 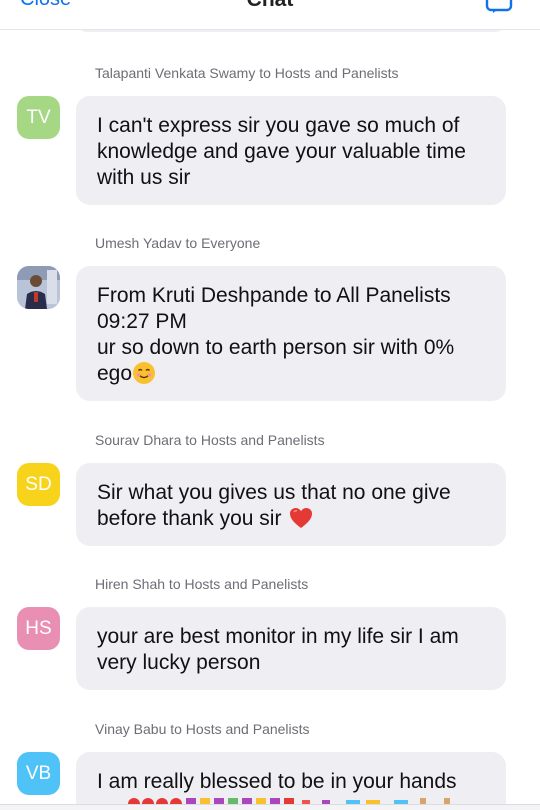 What do you see at coordinates (499, 7) in the screenshot?
I see `participants-icon` at bounding box center [499, 7].